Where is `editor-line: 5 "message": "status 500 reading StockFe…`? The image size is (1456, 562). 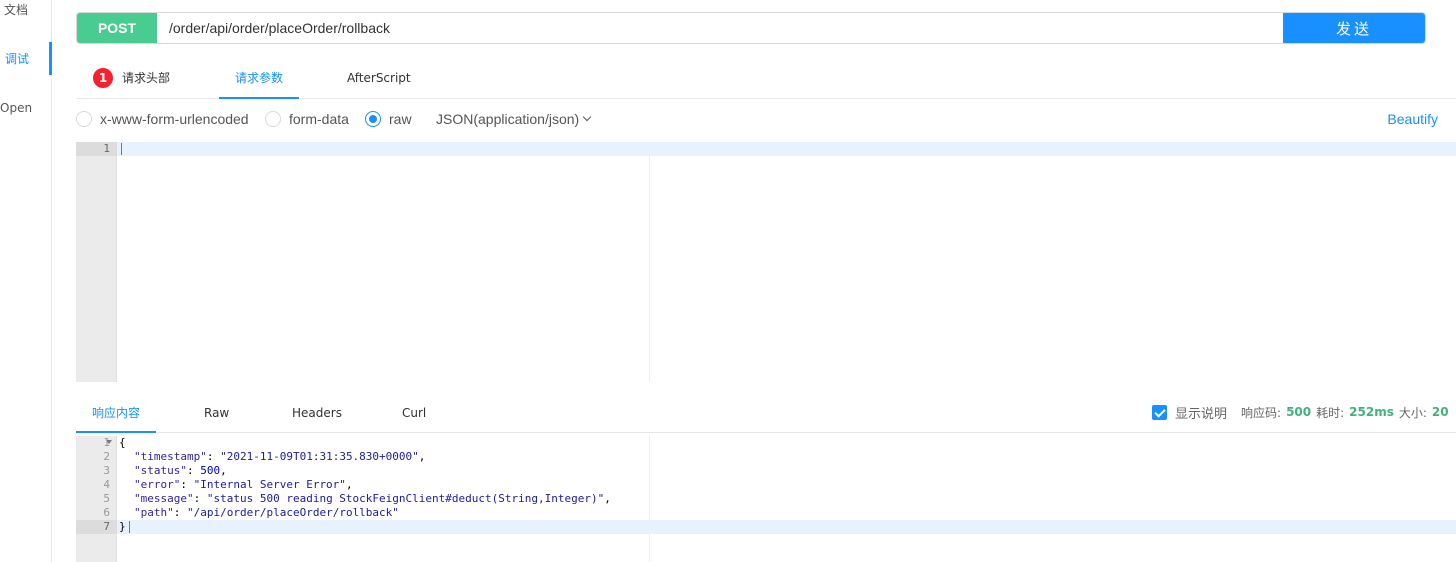 editor-line: 5 "message": "status 500 reading StockFe… is located at coordinates (766, 499).